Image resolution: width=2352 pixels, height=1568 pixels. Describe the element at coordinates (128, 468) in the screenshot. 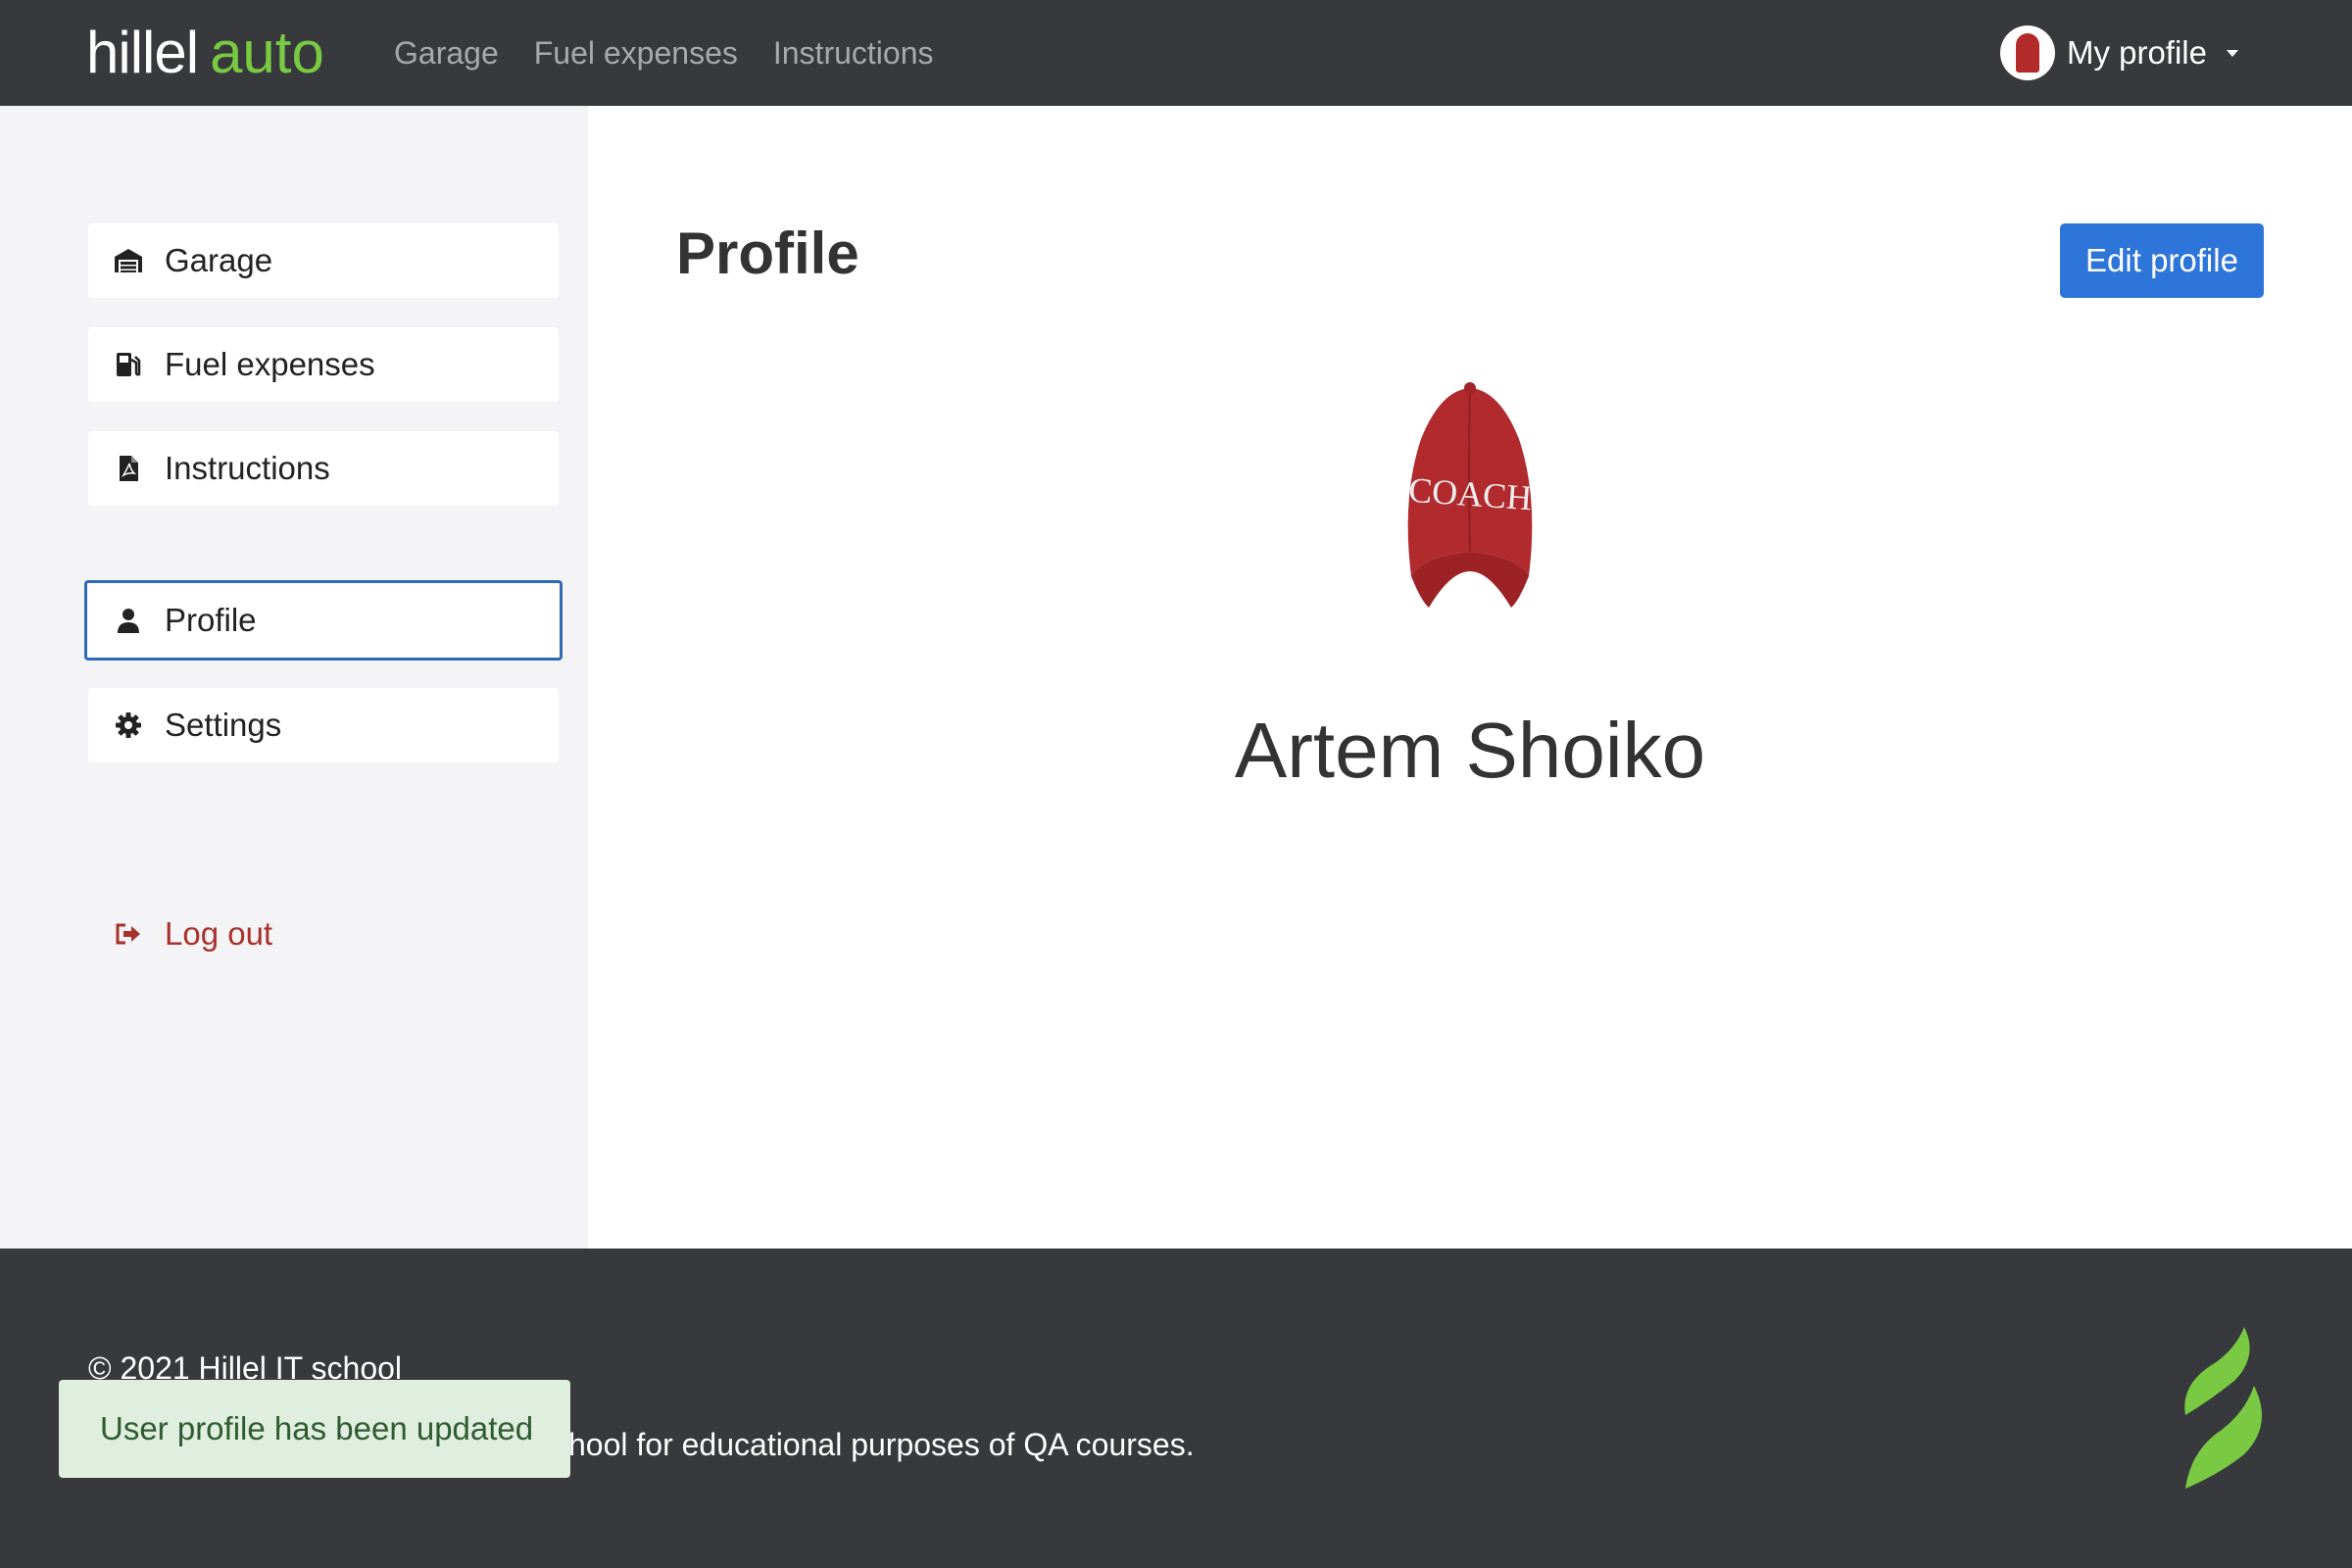

I see `pdf-file-icon` at that location.